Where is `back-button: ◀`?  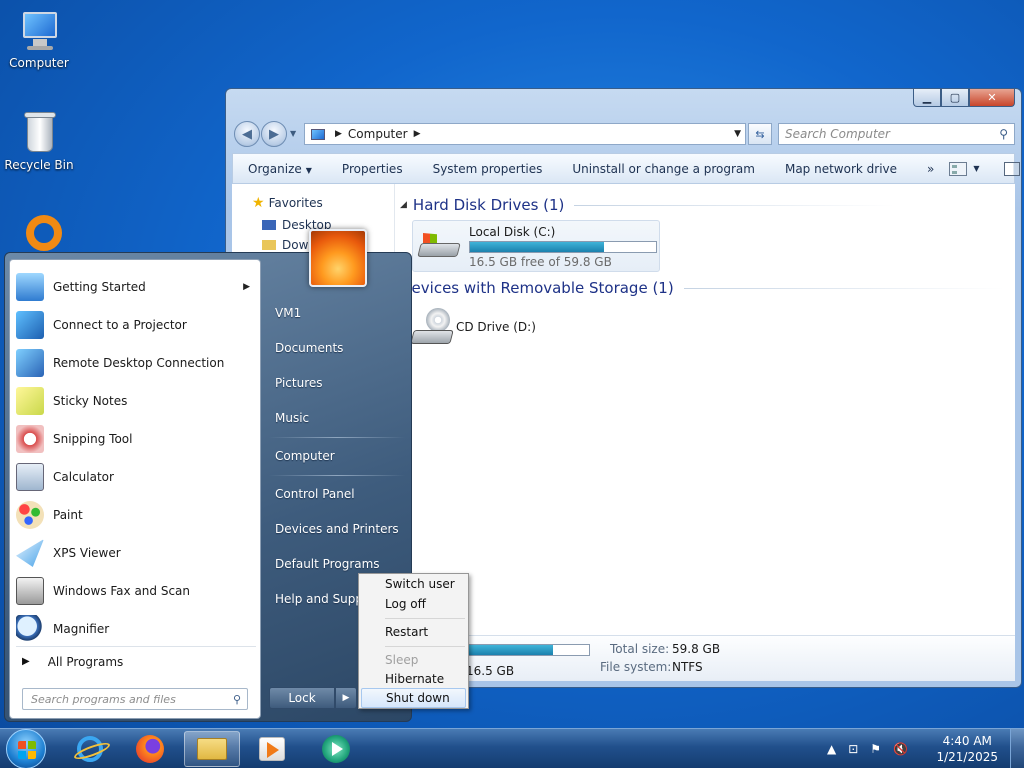 back-button: ◀ is located at coordinates (247, 134).